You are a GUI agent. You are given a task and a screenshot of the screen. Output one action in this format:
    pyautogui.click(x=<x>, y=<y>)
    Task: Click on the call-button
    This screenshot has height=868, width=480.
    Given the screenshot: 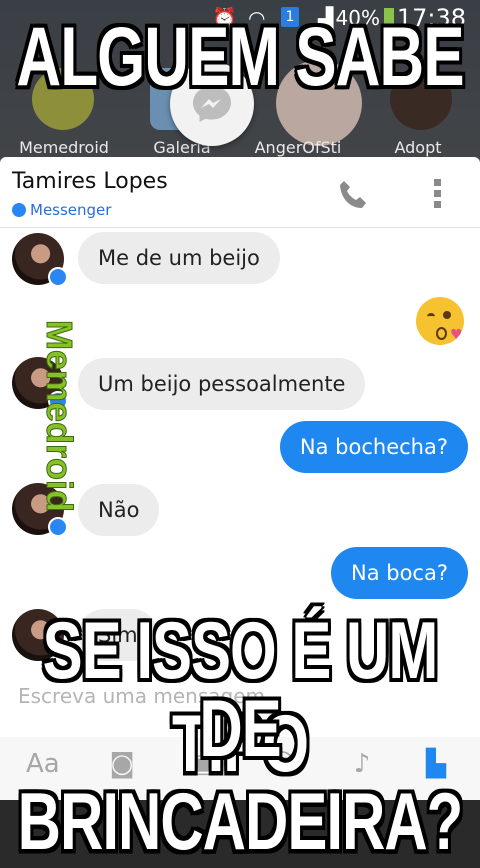 What is the action you would take?
    pyautogui.click(x=354, y=195)
    